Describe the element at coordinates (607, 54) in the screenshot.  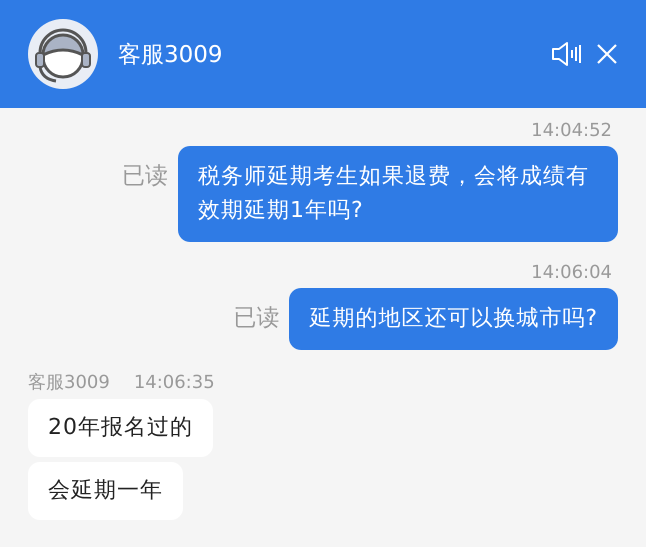
I see `close-icon` at that location.